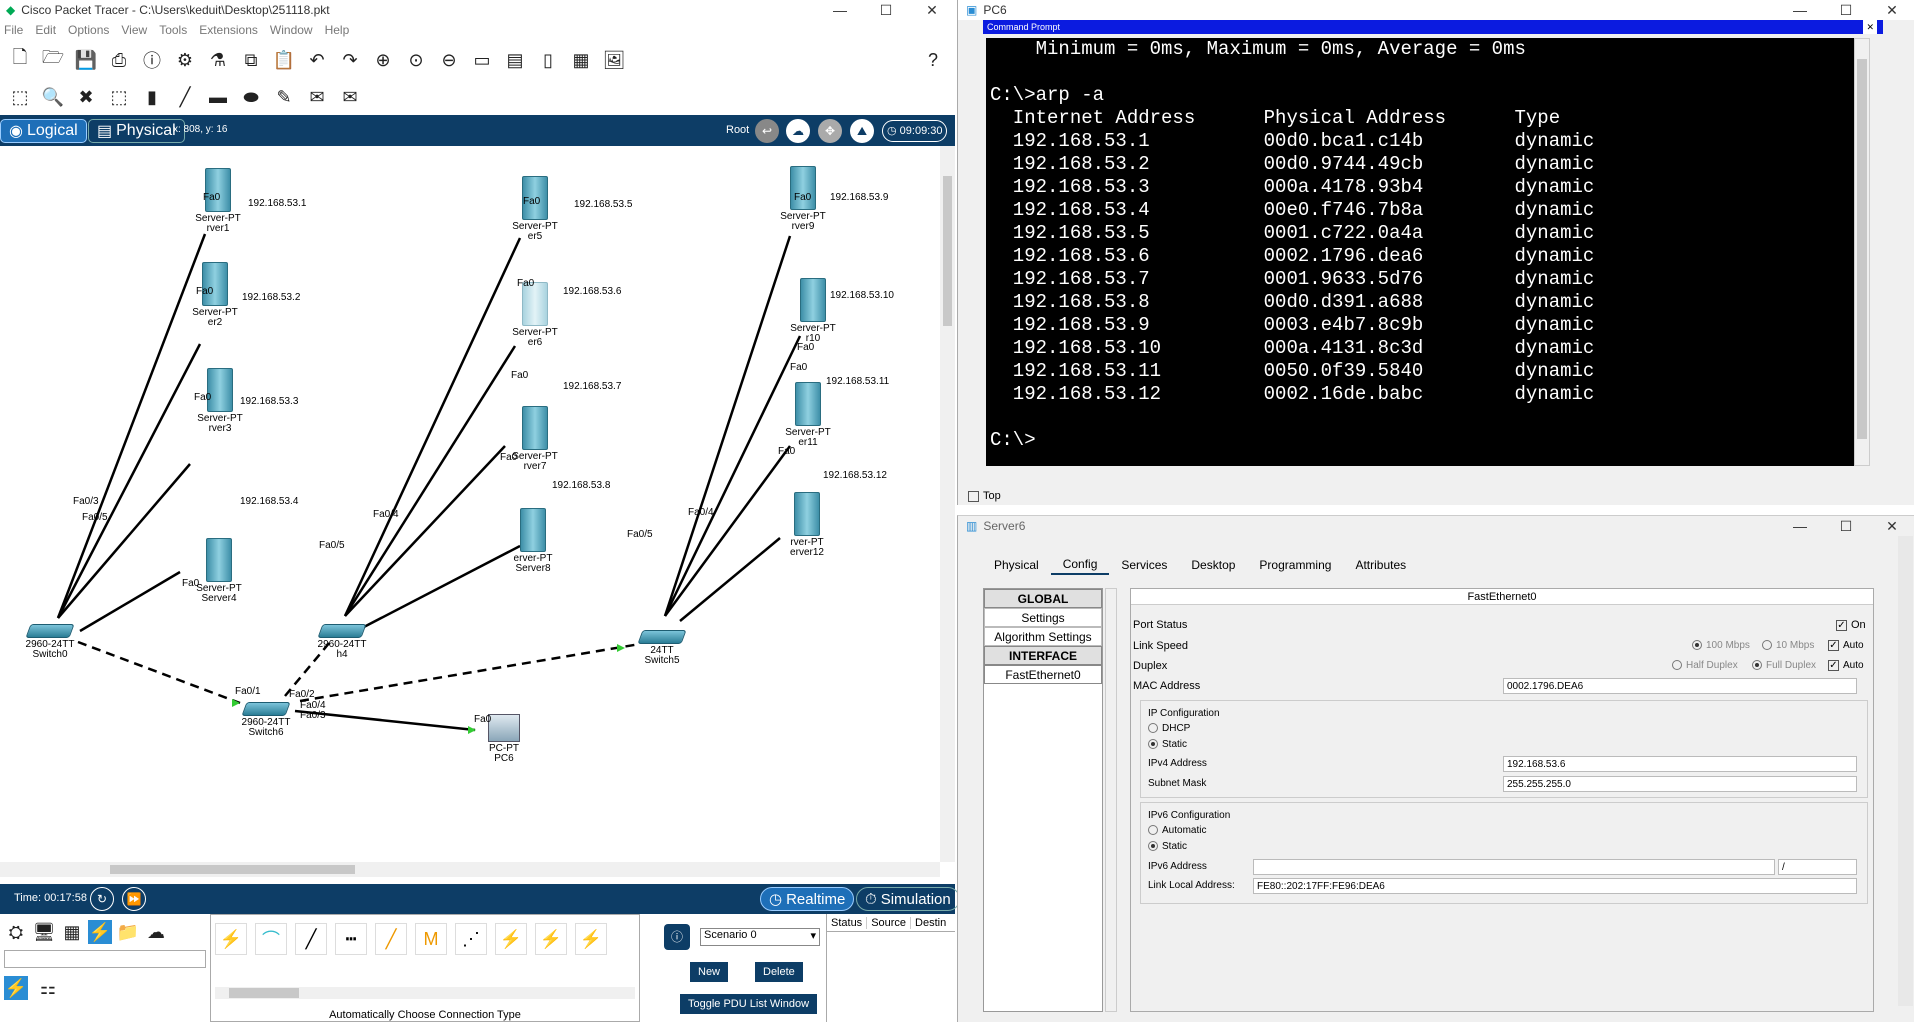 The width and height of the screenshot is (1914, 1022). Describe the element at coordinates (813, 311) in the screenshot. I see `server10-device: Server-PT r10` at that location.